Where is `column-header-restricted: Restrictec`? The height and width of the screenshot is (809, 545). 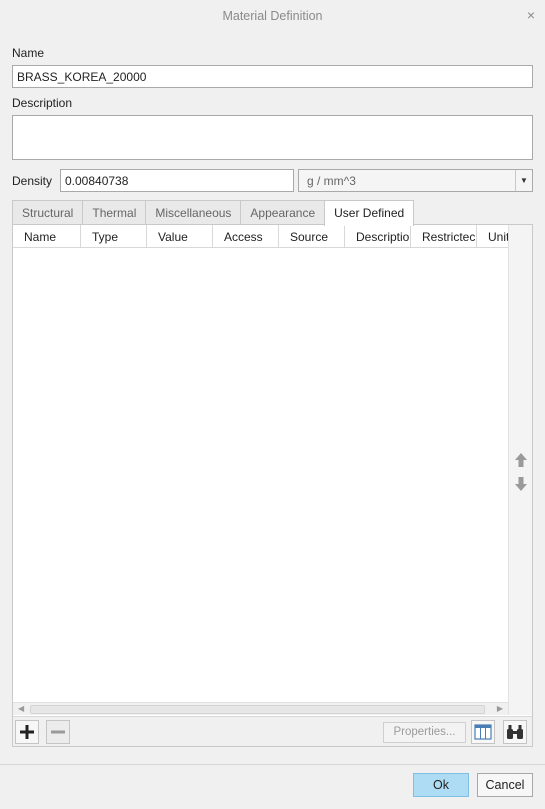
column-header-restricted: Restrictec is located at coordinates (444, 236).